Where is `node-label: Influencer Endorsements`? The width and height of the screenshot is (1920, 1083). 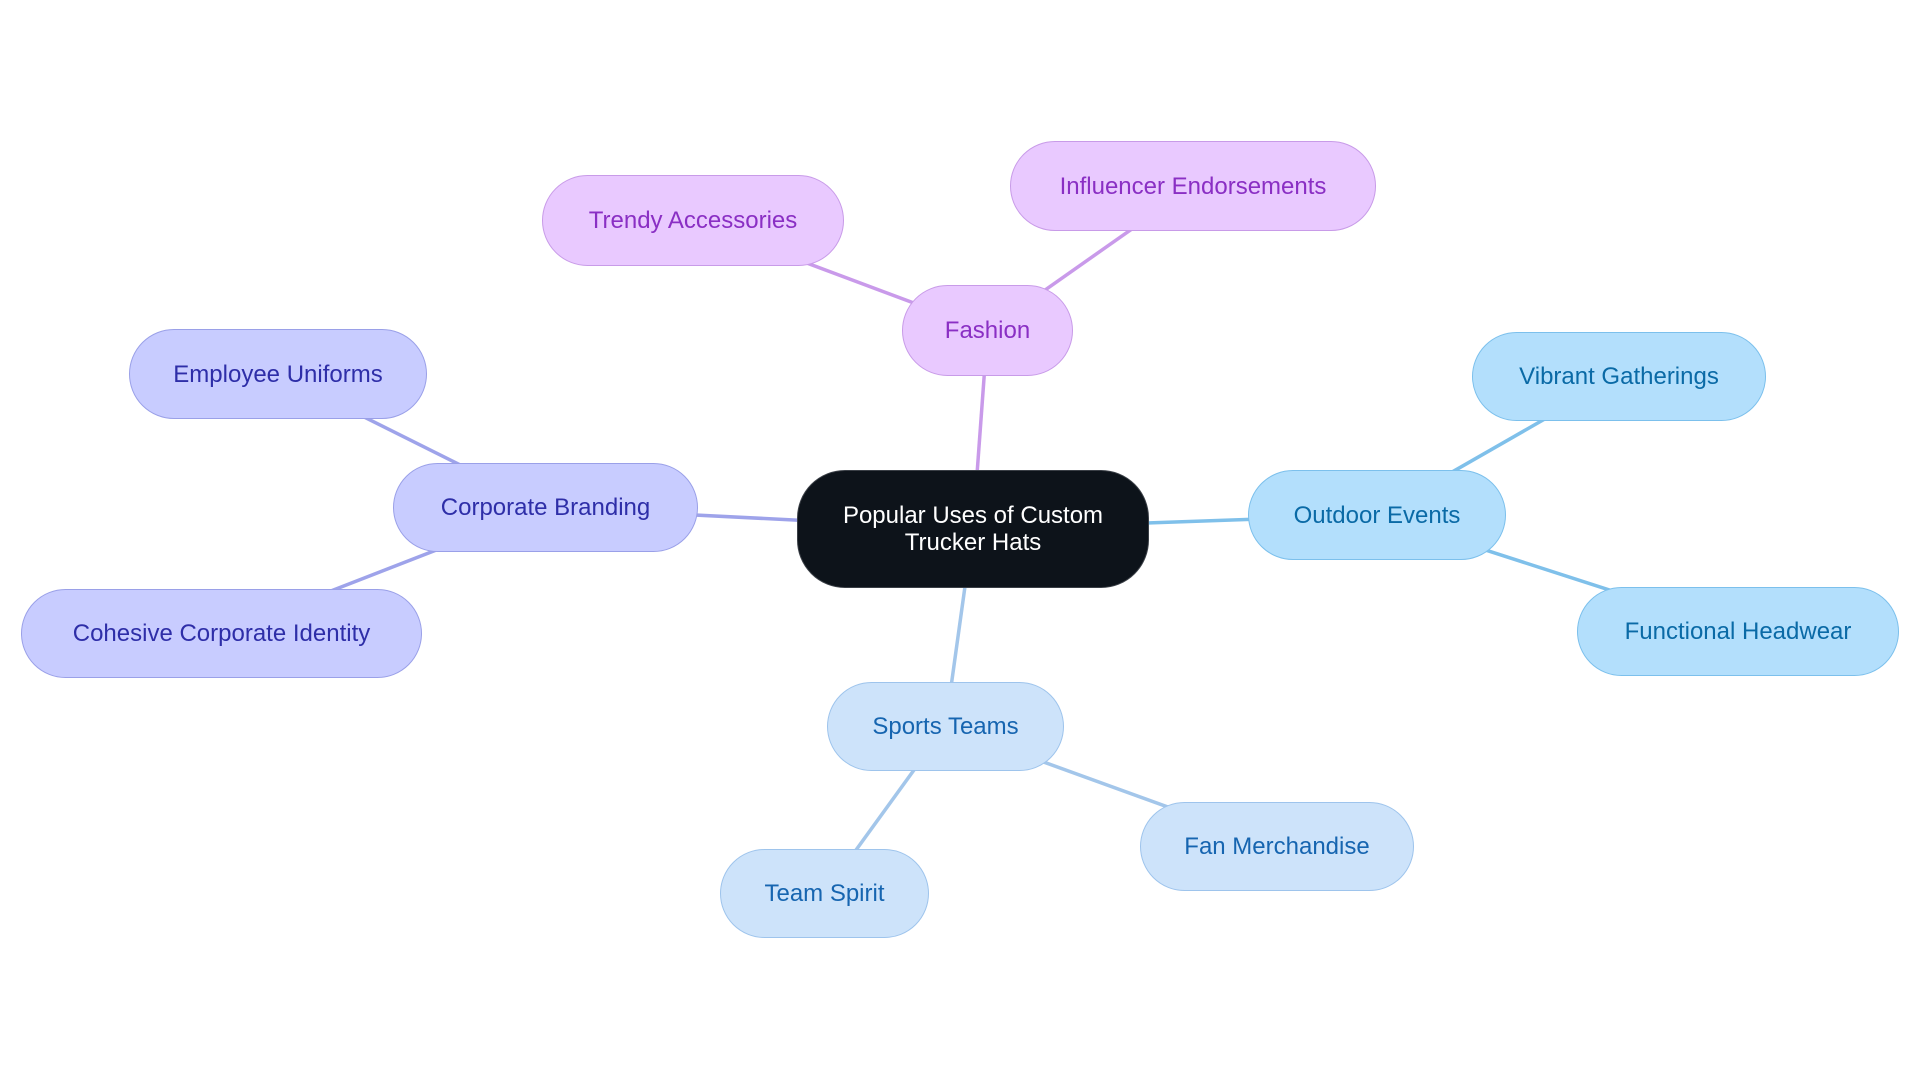
node-label: Influencer Endorsements is located at coordinates (1193, 186).